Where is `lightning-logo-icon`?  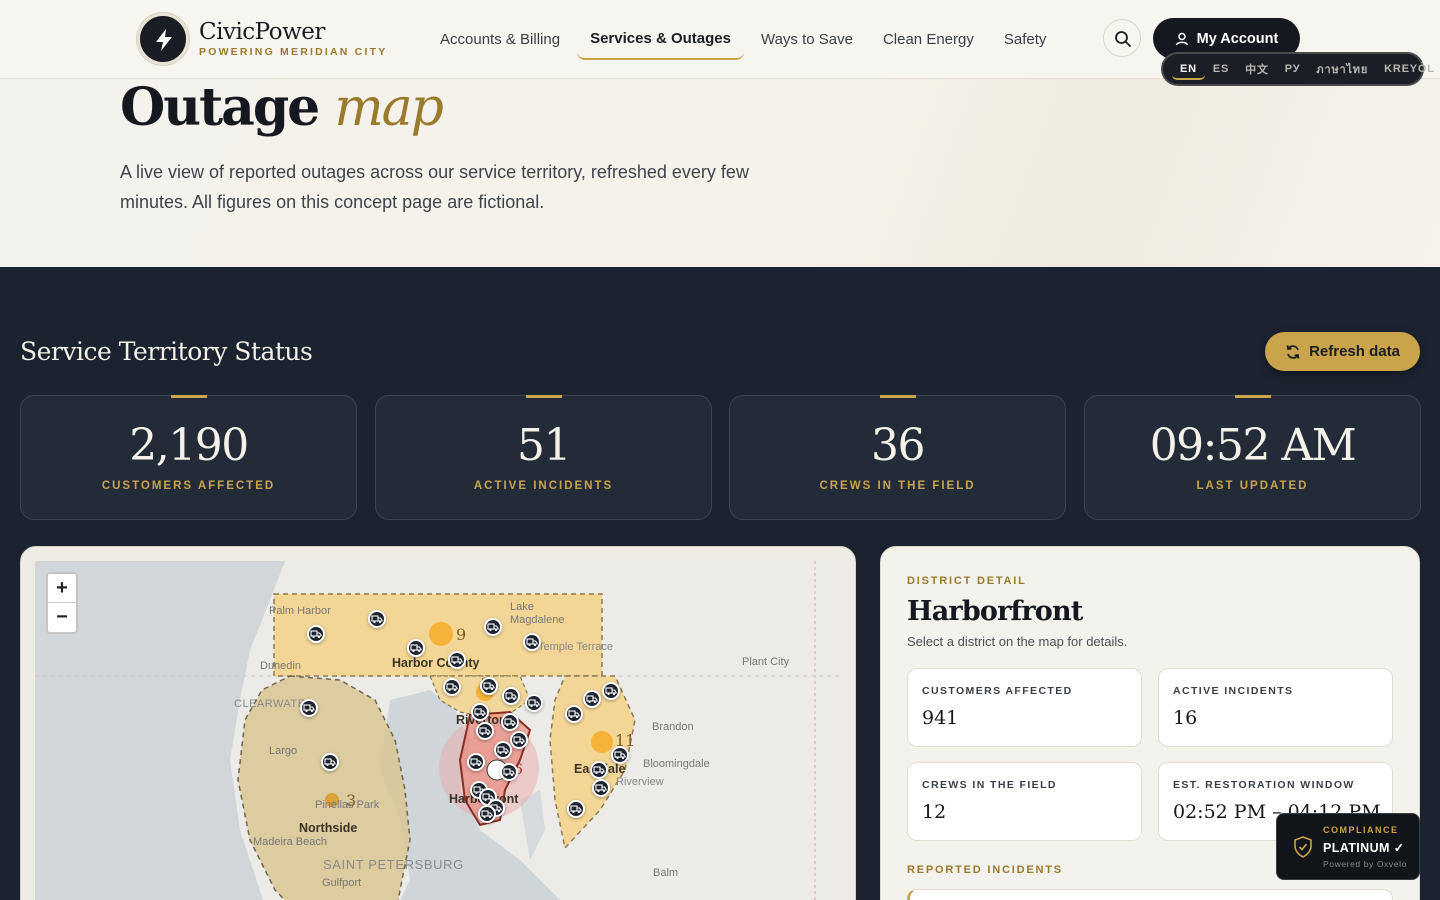
lightning-logo-icon is located at coordinates (163, 39).